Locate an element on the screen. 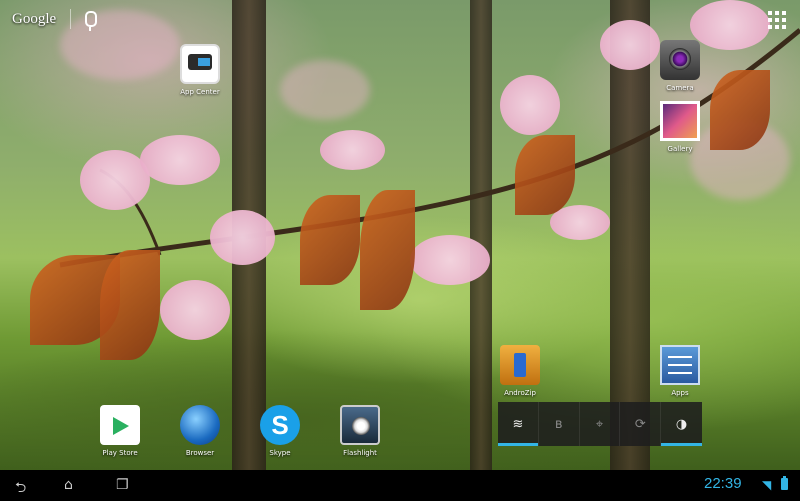 The height and width of the screenshot is (501, 800). skype-icon: S is located at coordinates (280, 425).